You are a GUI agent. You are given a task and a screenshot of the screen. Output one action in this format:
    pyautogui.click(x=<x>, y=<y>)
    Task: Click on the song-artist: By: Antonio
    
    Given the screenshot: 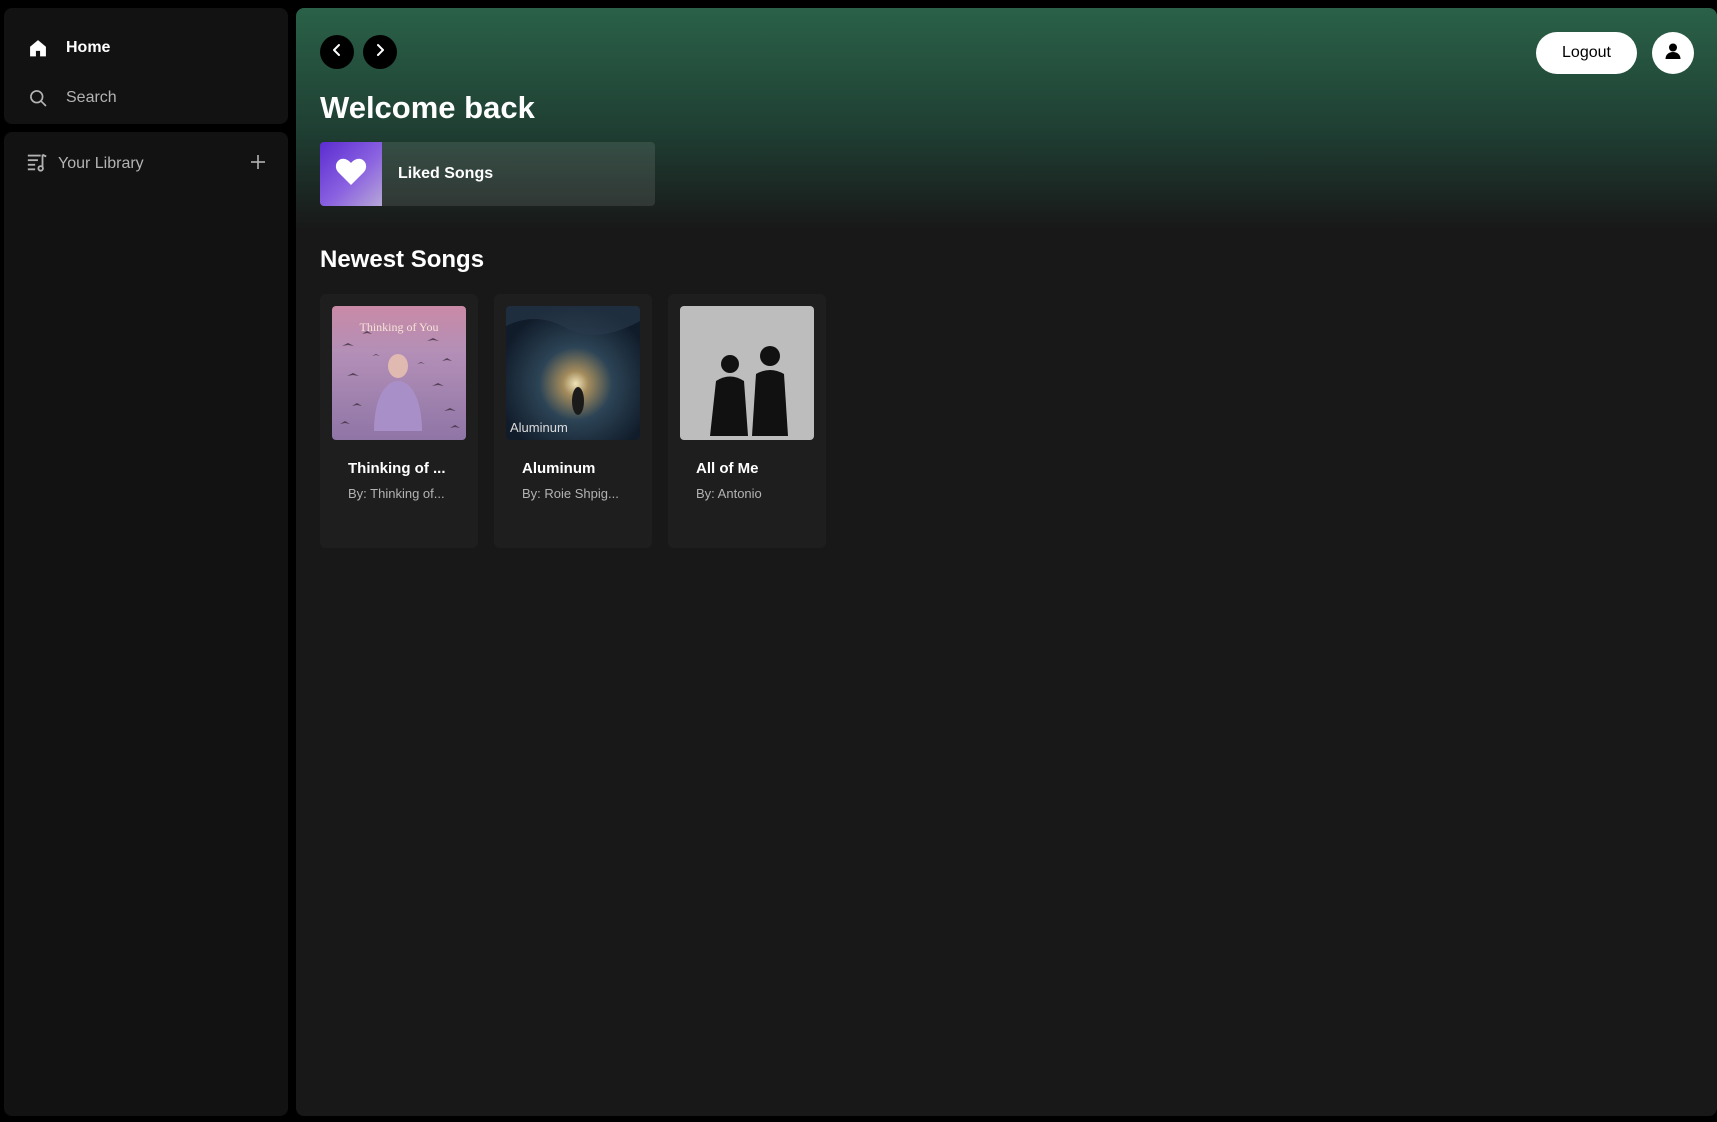 What is the action you would take?
    pyautogui.click(x=729, y=493)
    